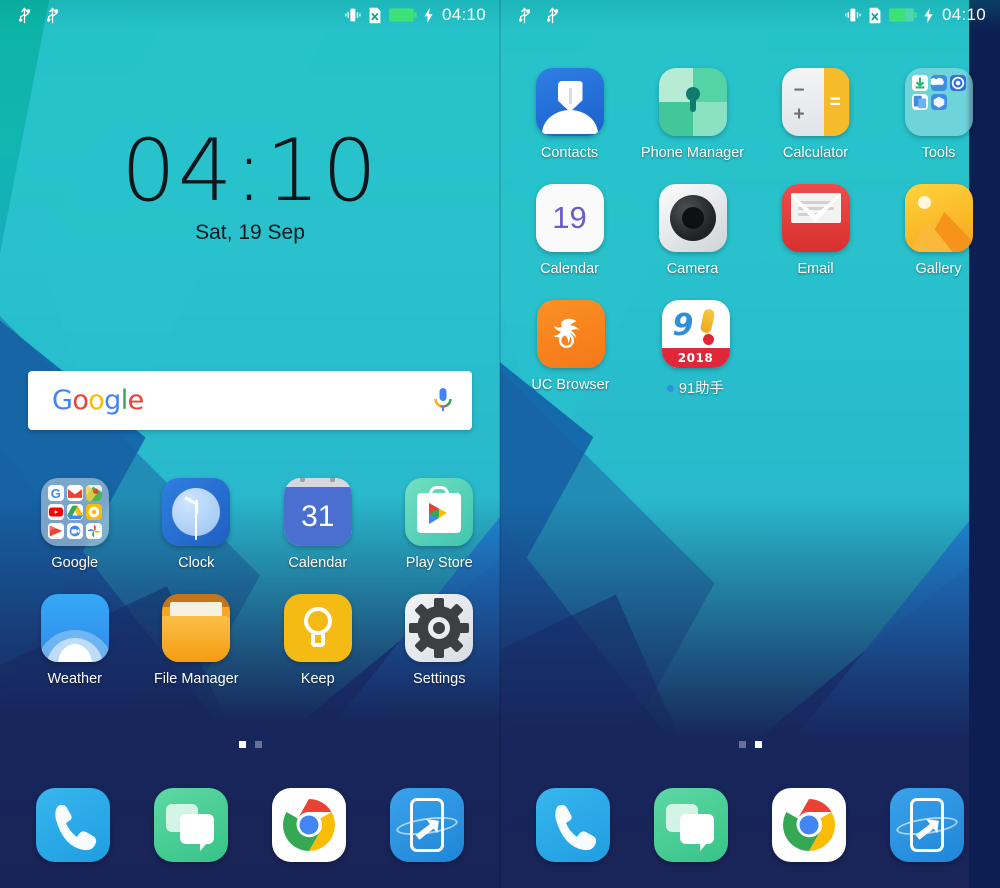  What do you see at coordinates (62, 400) in the screenshot?
I see `logo-letter: G` at bounding box center [62, 400].